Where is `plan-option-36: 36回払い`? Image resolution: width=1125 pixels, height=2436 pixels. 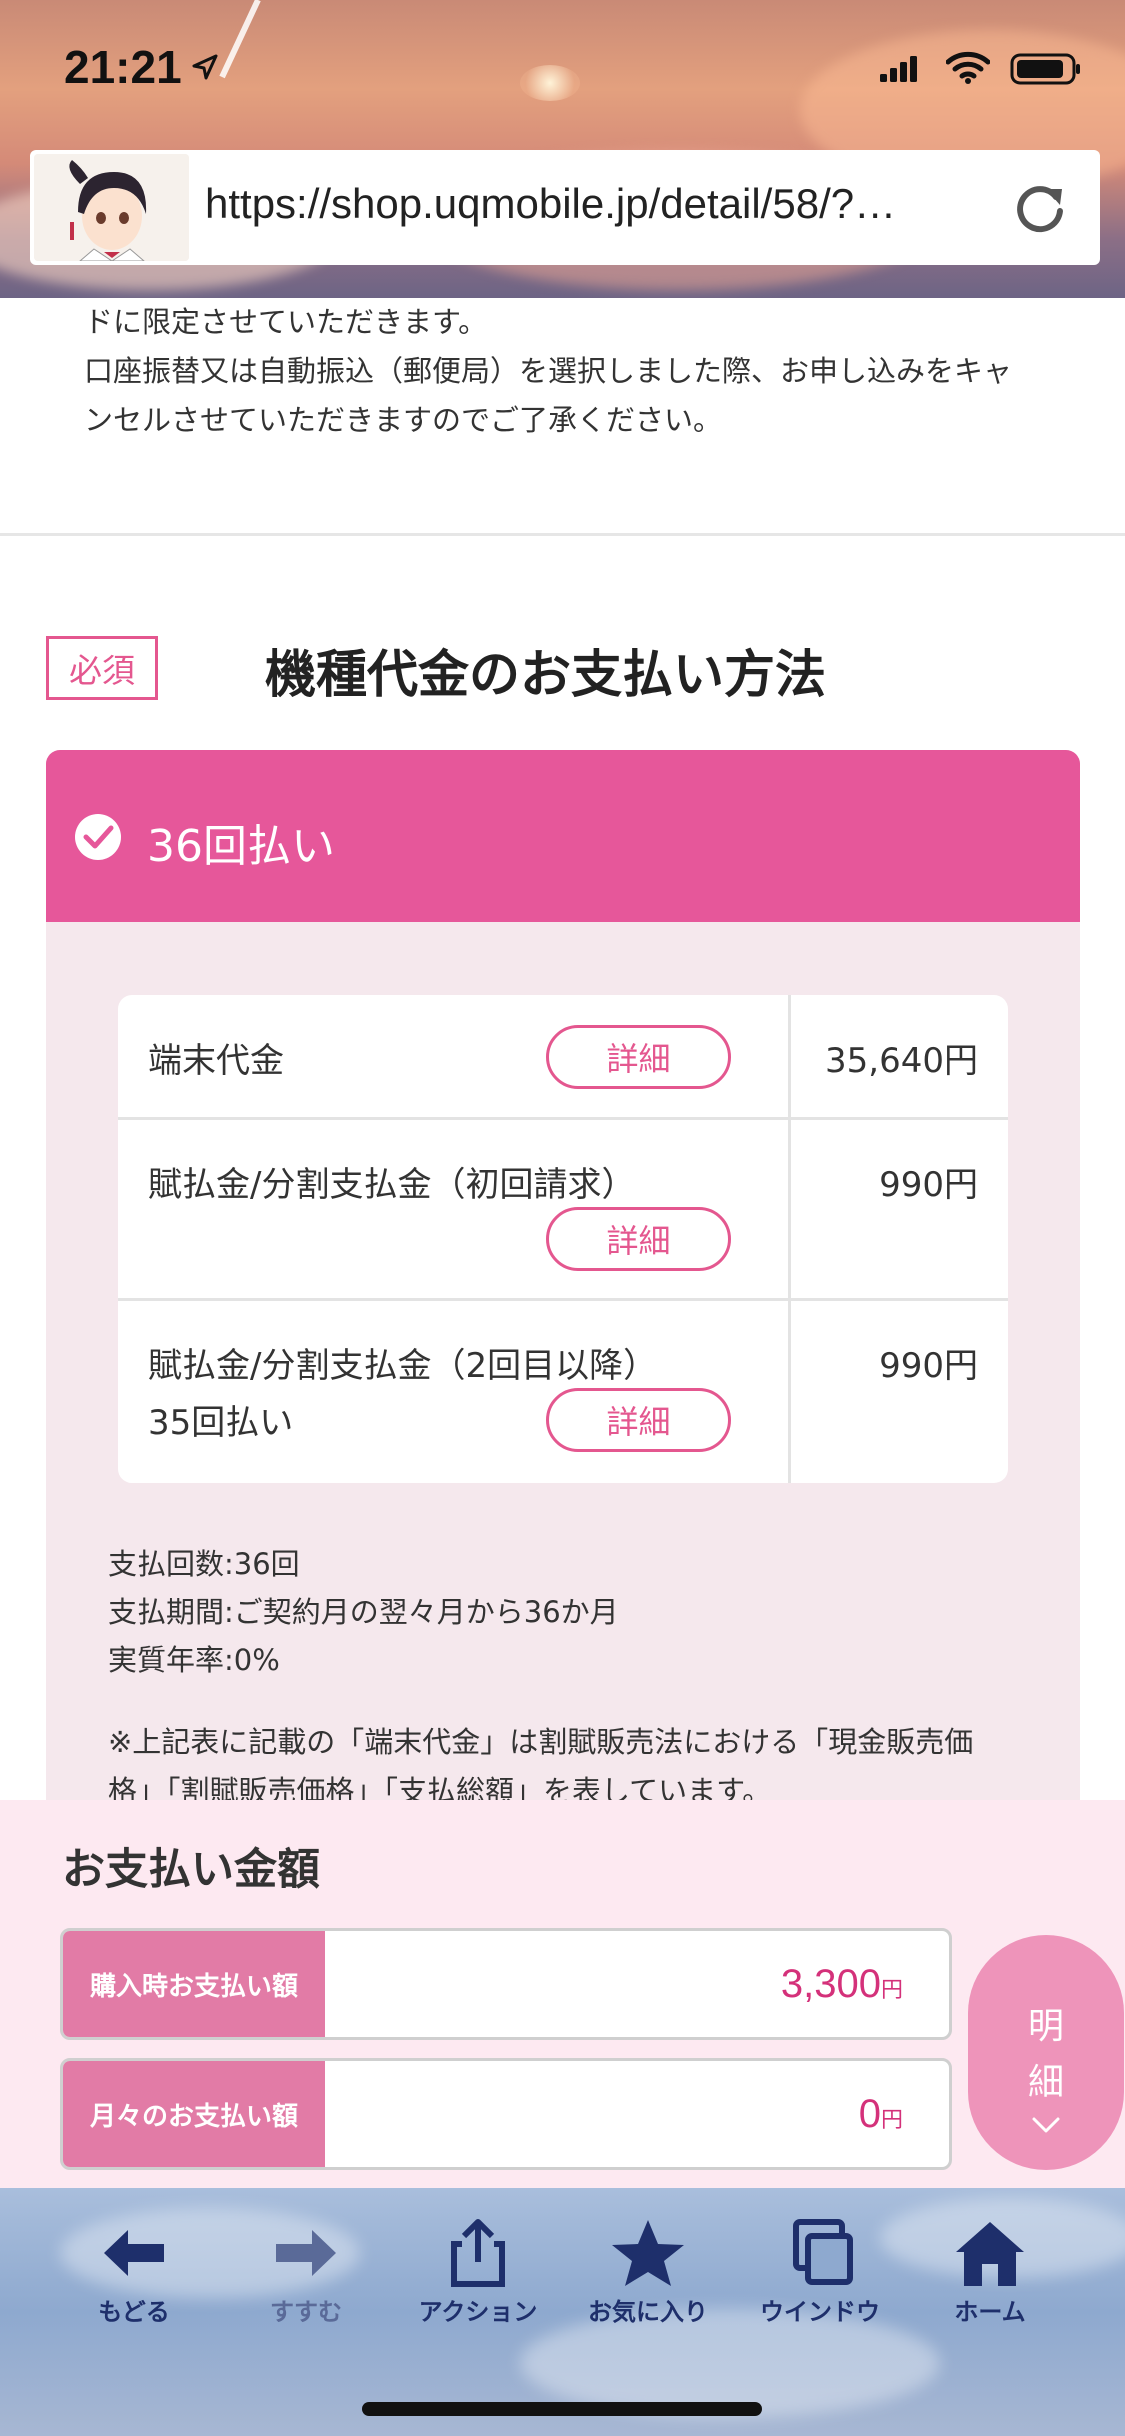 plan-option-36: 36回払い is located at coordinates (563, 836).